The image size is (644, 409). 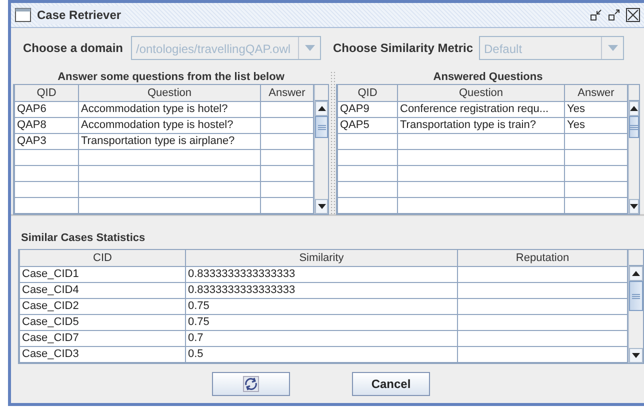 I want to click on table-cell: 0.7, so click(x=322, y=338).